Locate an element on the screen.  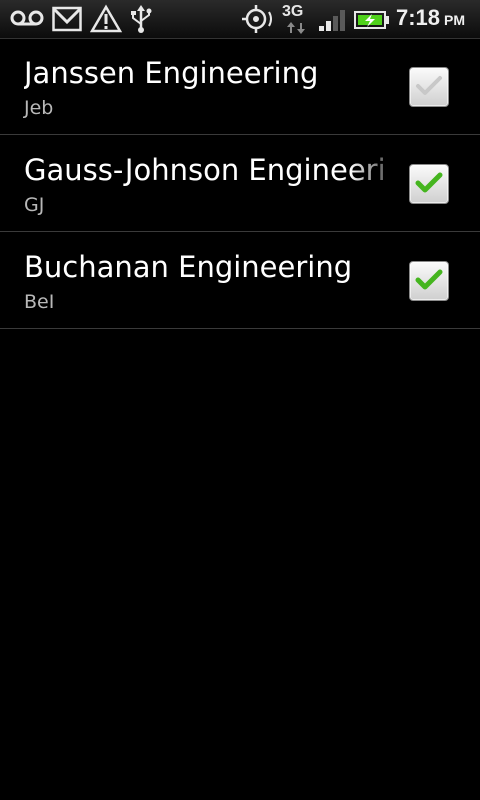
gps-icon is located at coordinates (258, 19).